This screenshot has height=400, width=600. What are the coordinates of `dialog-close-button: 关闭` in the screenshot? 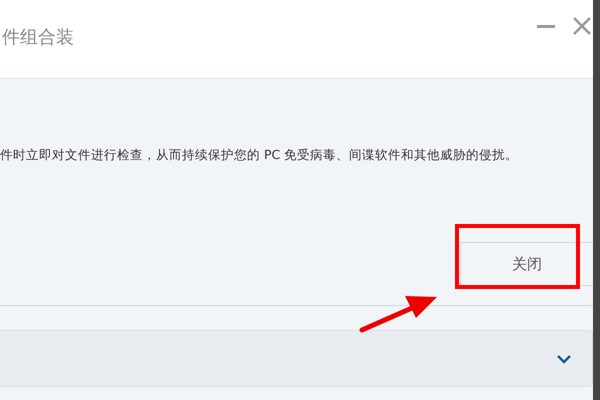 It's located at (526, 264).